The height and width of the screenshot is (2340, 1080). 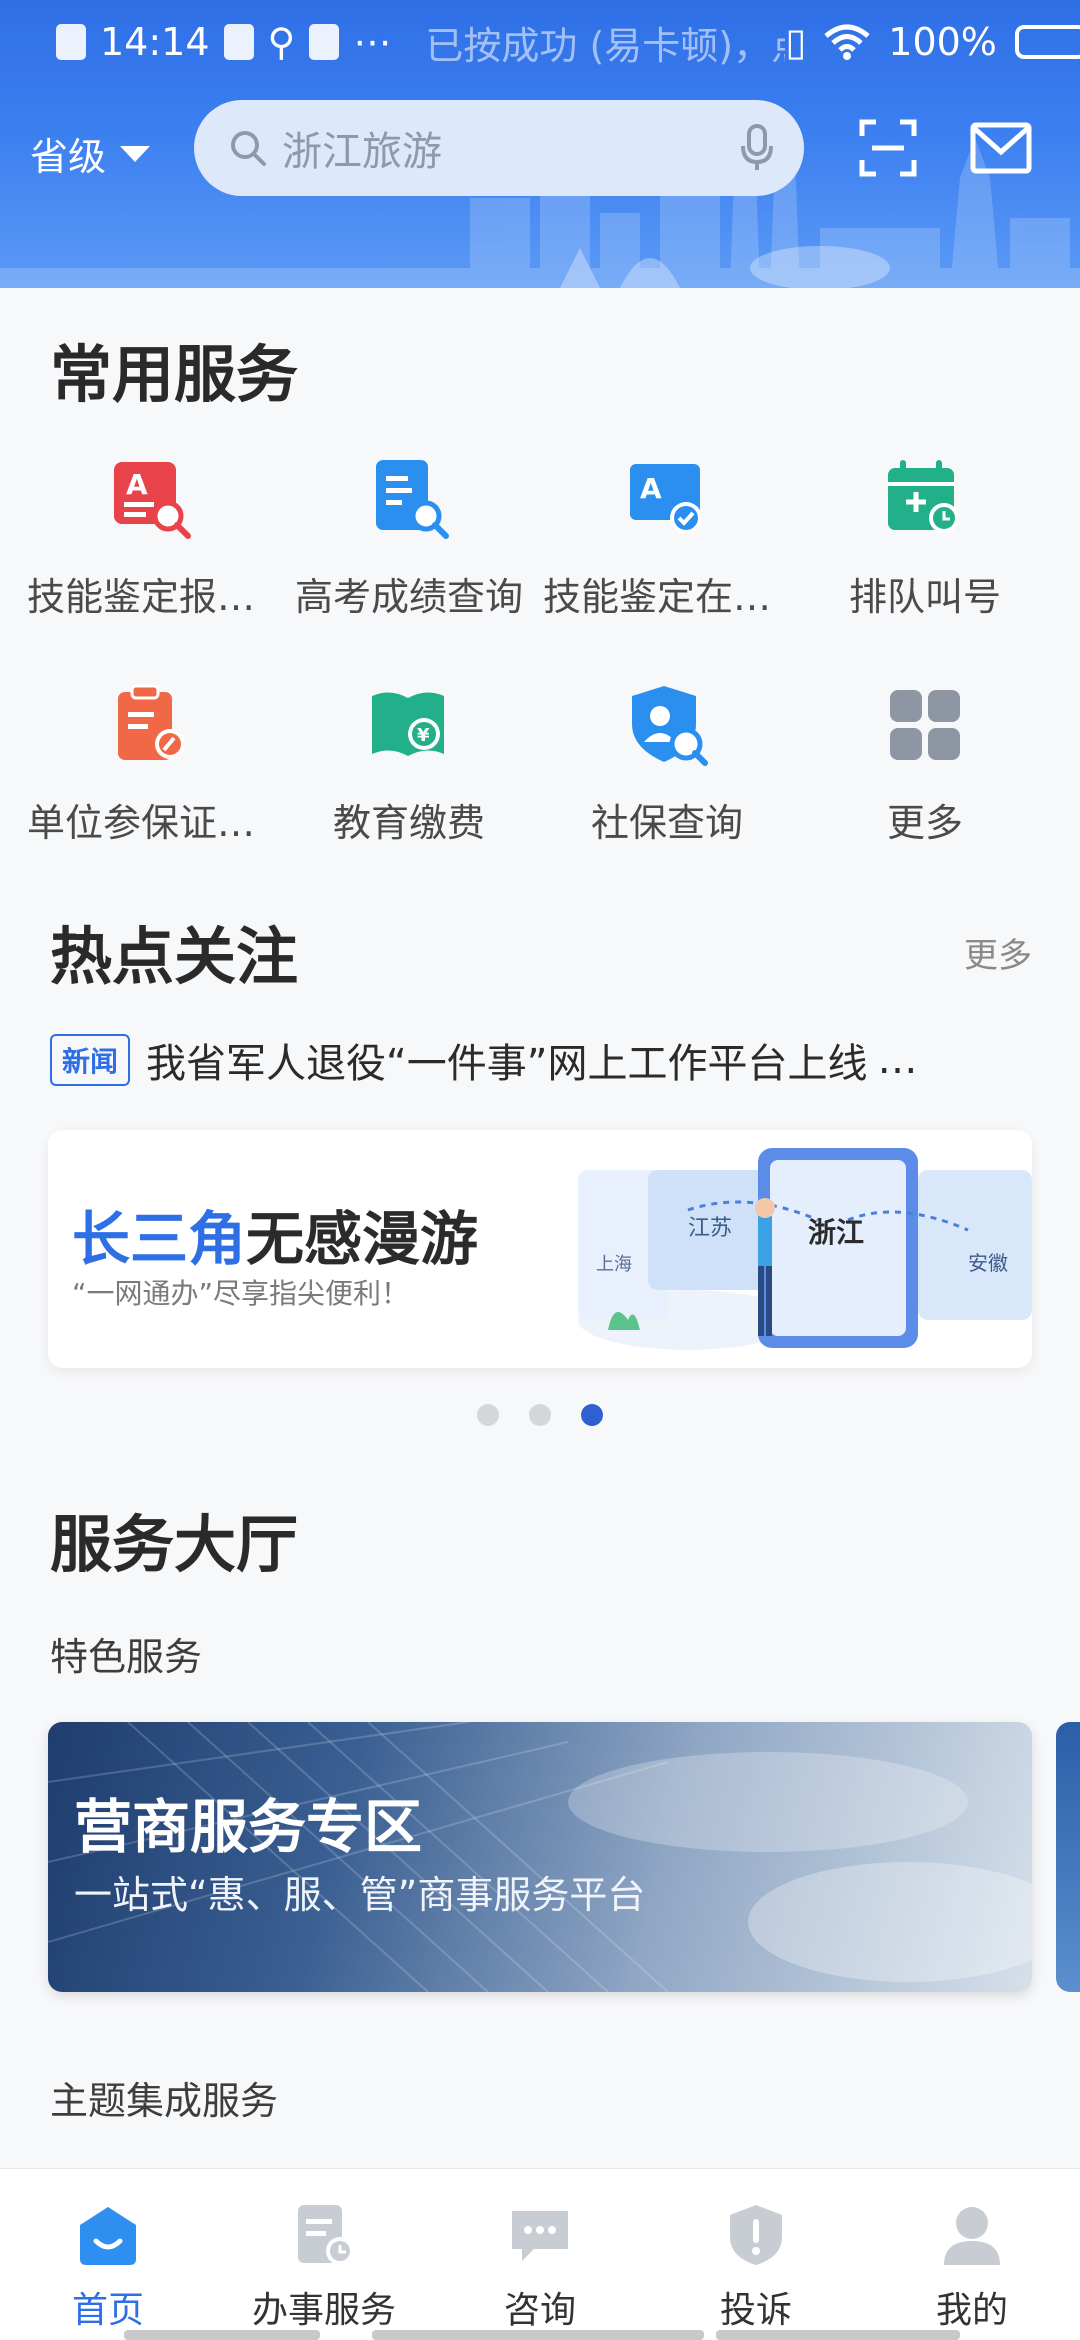 I want to click on service-label: 高考成绩查询, so click(x=408, y=597).